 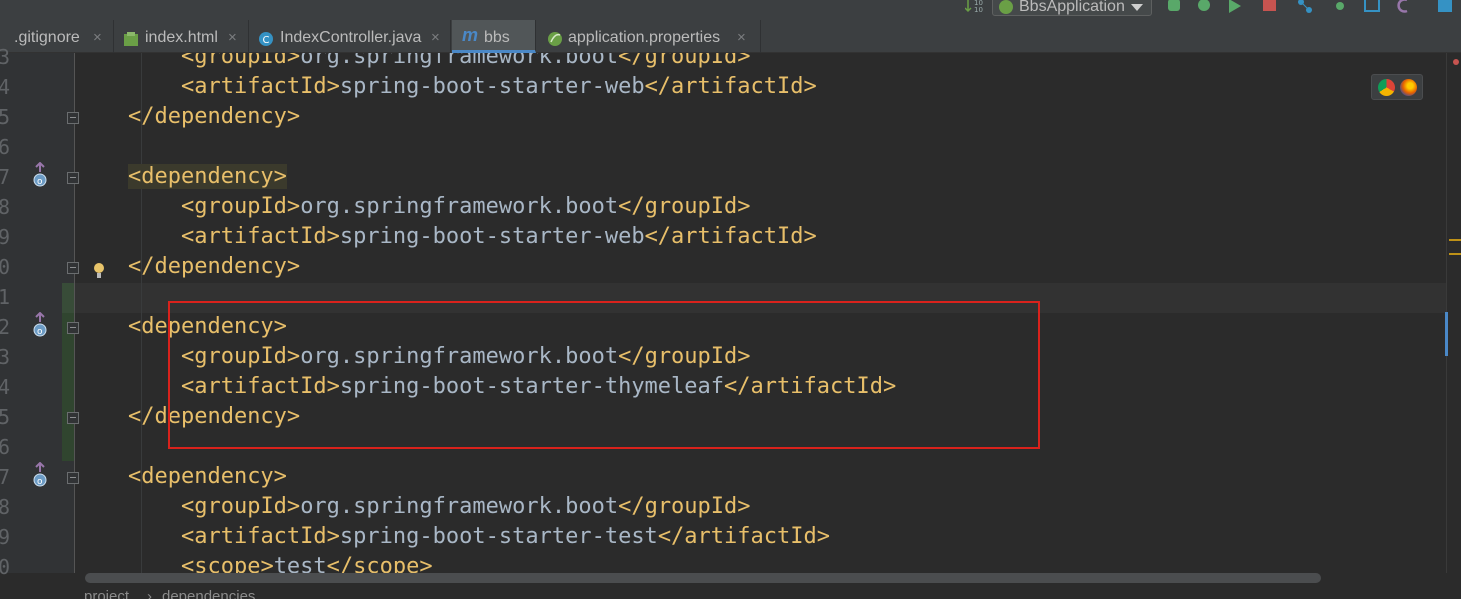 I want to click on breadcrumb-item: dependencies, so click(x=208, y=594).